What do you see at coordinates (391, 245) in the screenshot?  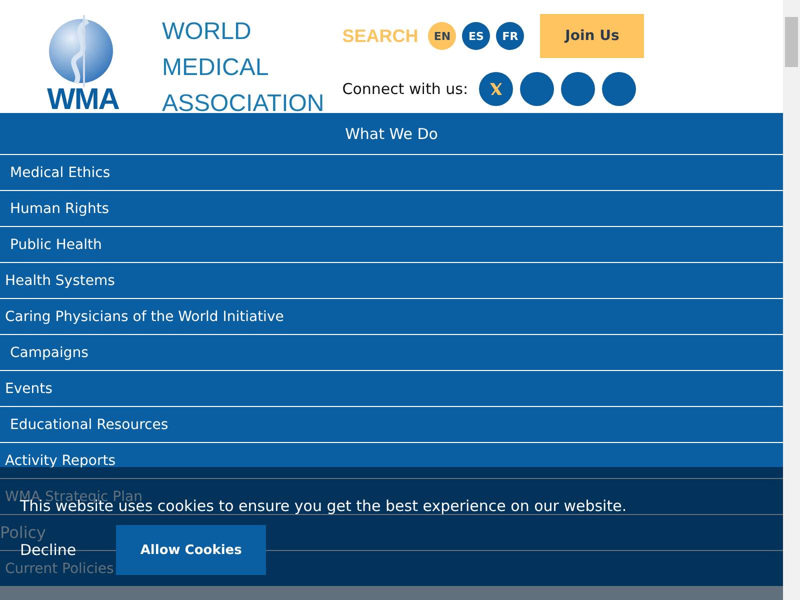 I see `menu-item: Public Health` at bounding box center [391, 245].